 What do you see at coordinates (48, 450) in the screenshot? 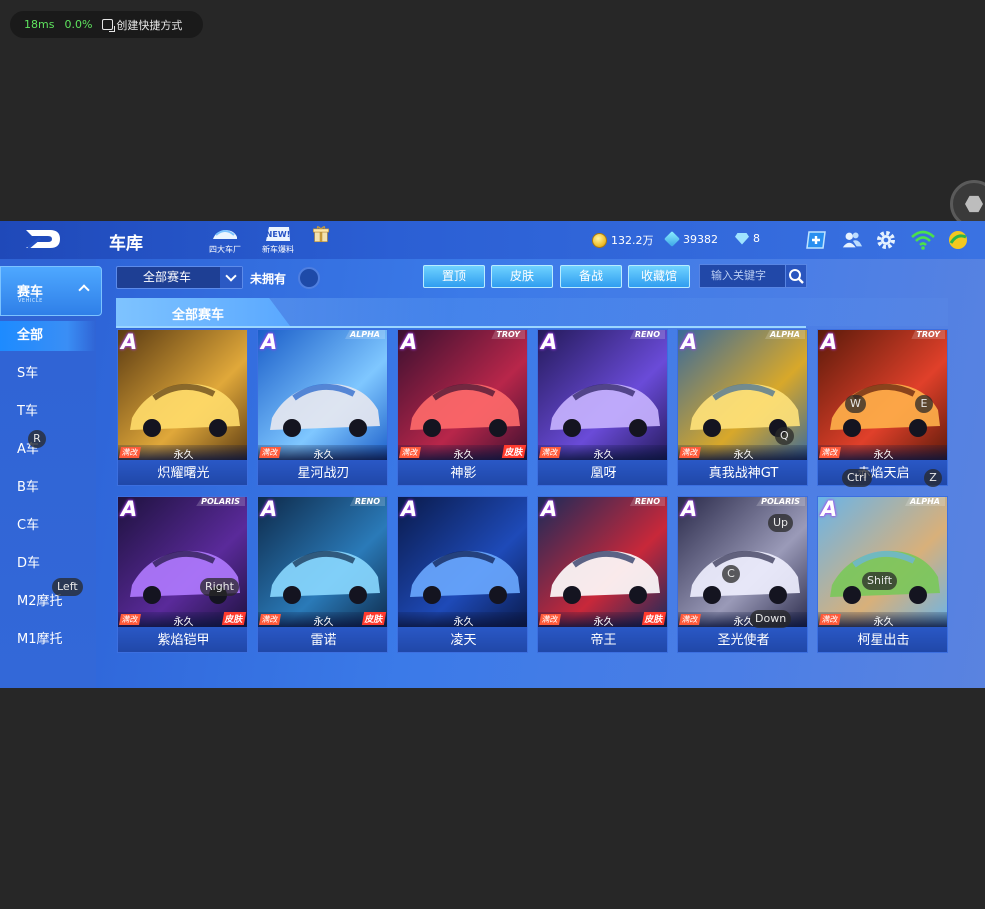
I see `sidebar-item-a: A车` at bounding box center [48, 450].